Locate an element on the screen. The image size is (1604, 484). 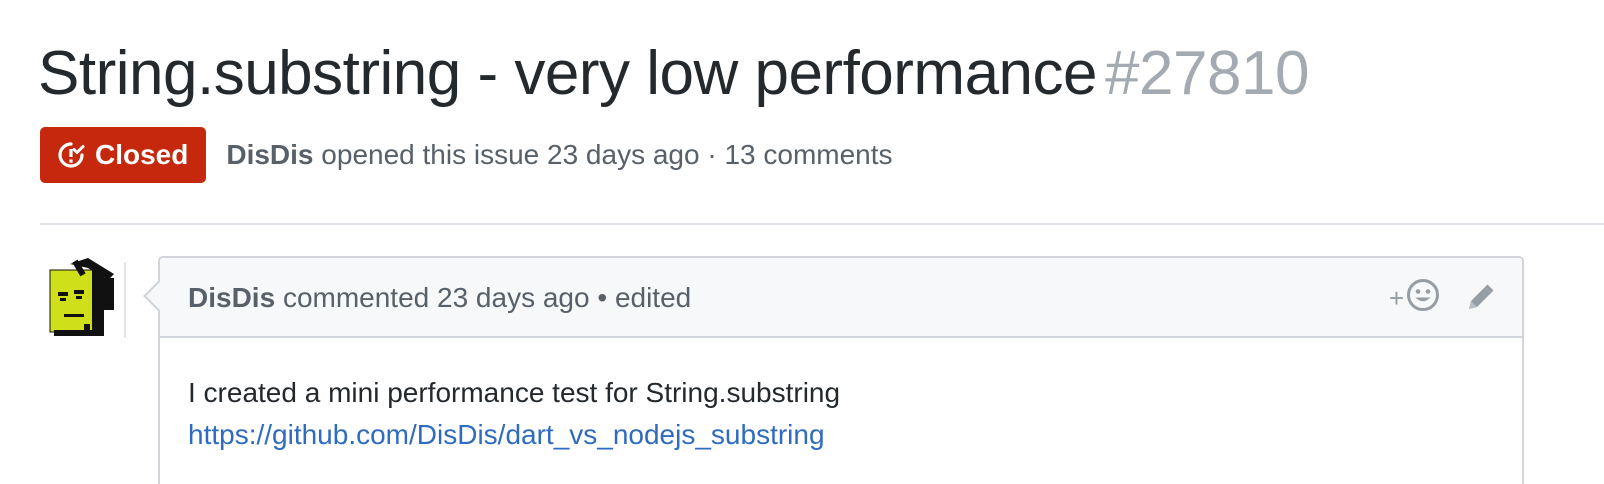
pencil-icon is located at coordinates (1480, 301).